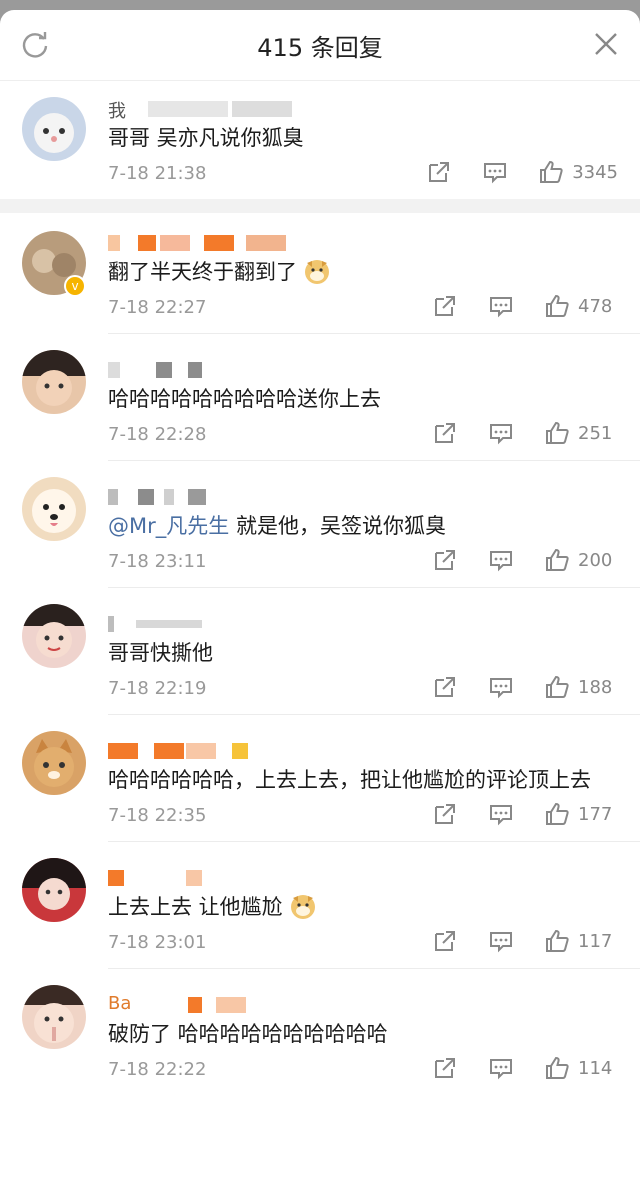 Image resolution: width=640 pixels, height=1193 pixels. I want to click on page-title: 415 条回复, so click(320, 48).